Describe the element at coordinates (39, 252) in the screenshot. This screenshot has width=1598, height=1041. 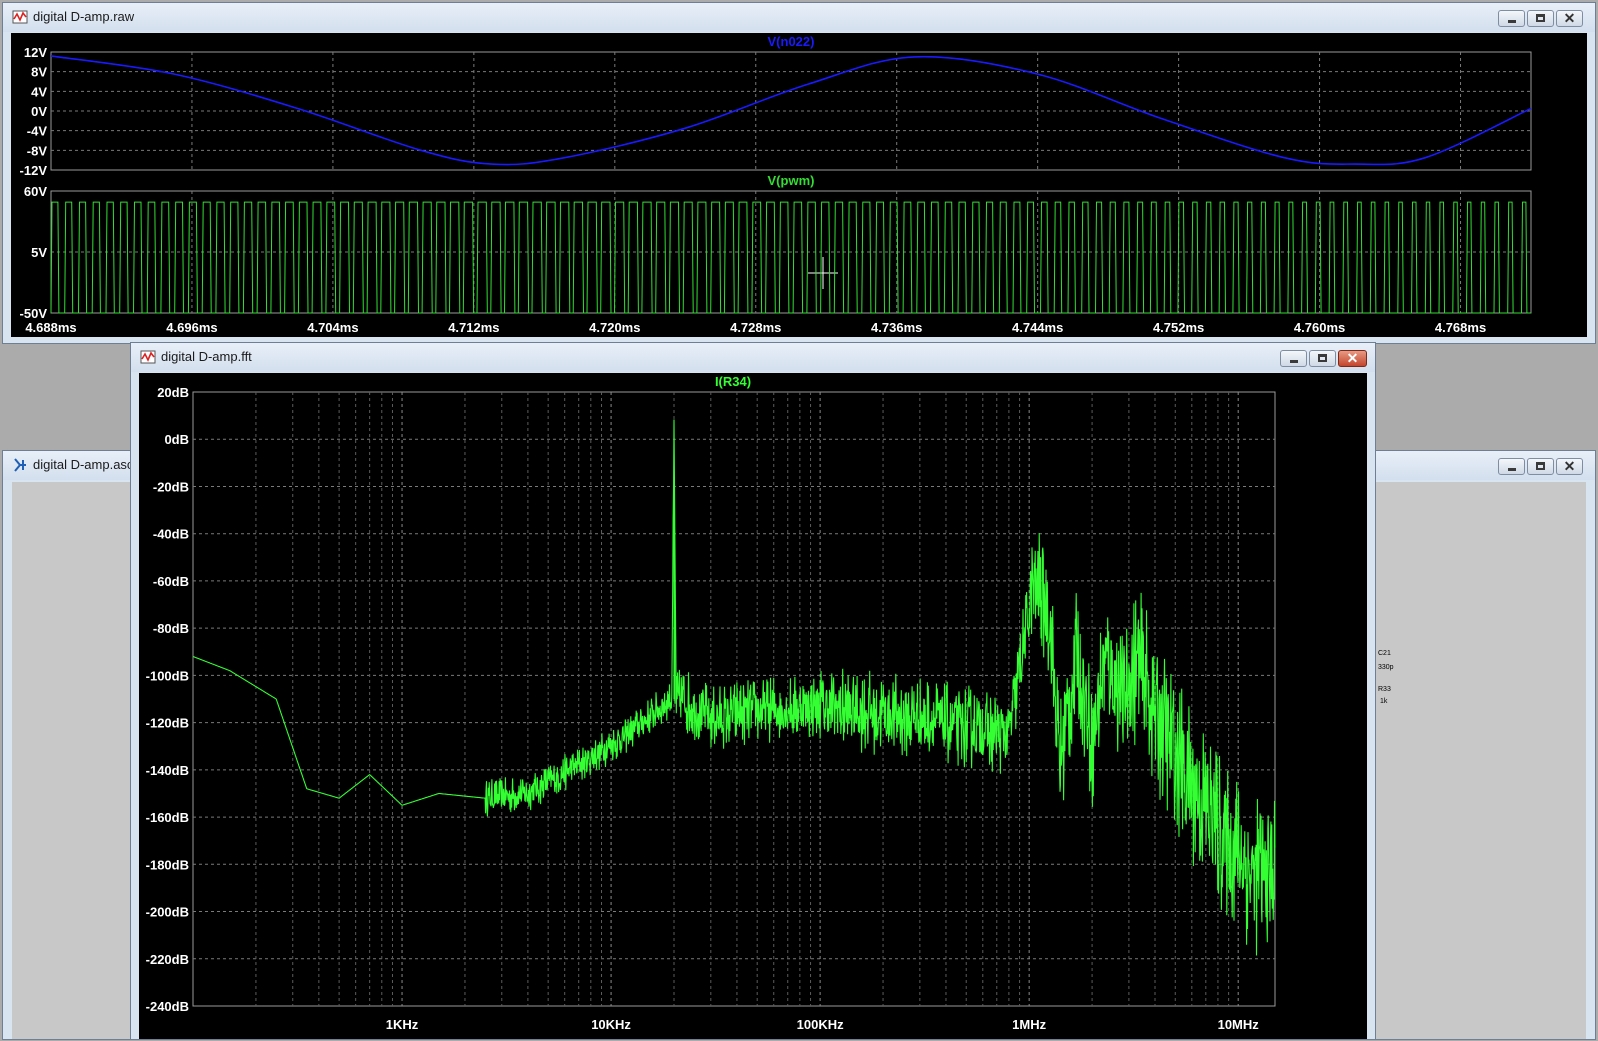
I see `pane2-y-tick-label: 5V` at that location.